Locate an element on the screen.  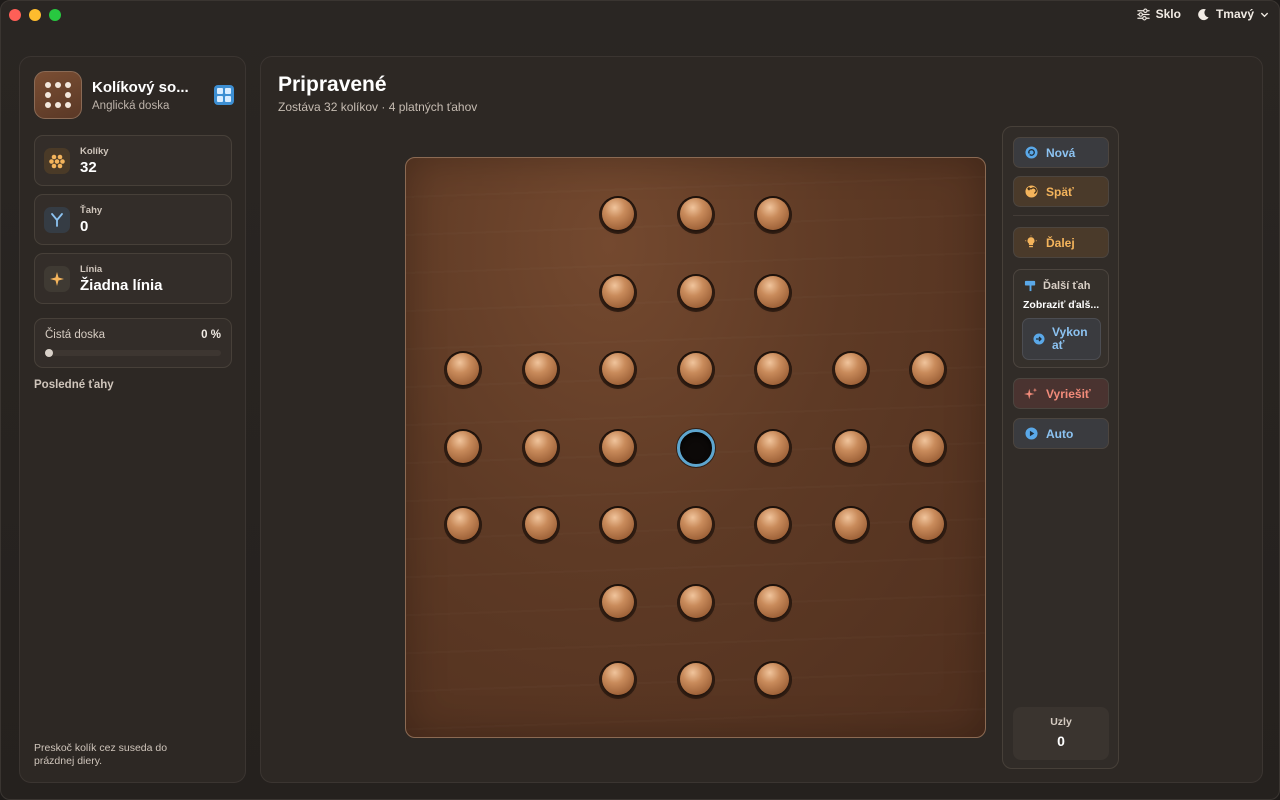
solve-button: Vyriešiť is located at coordinates (1061, 393).